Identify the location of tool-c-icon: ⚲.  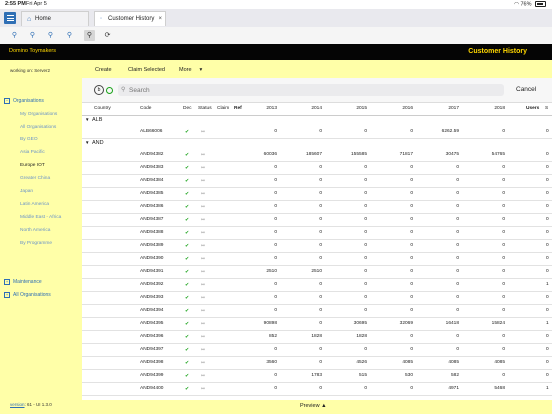
(50, 35).